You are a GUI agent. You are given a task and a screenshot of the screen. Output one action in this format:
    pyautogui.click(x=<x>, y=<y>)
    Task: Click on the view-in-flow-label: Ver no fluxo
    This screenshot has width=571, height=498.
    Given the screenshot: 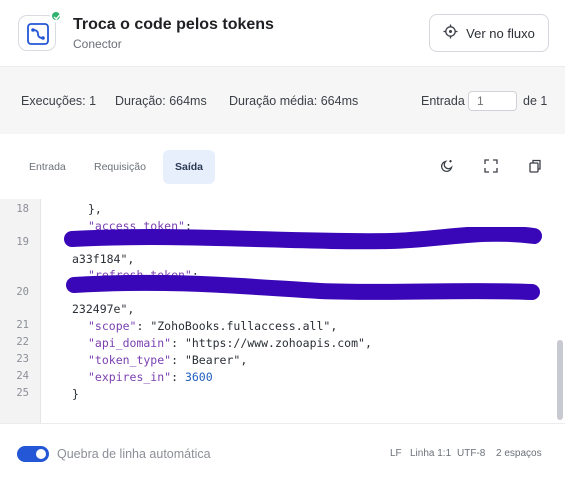 What is the action you would take?
    pyautogui.click(x=500, y=33)
    